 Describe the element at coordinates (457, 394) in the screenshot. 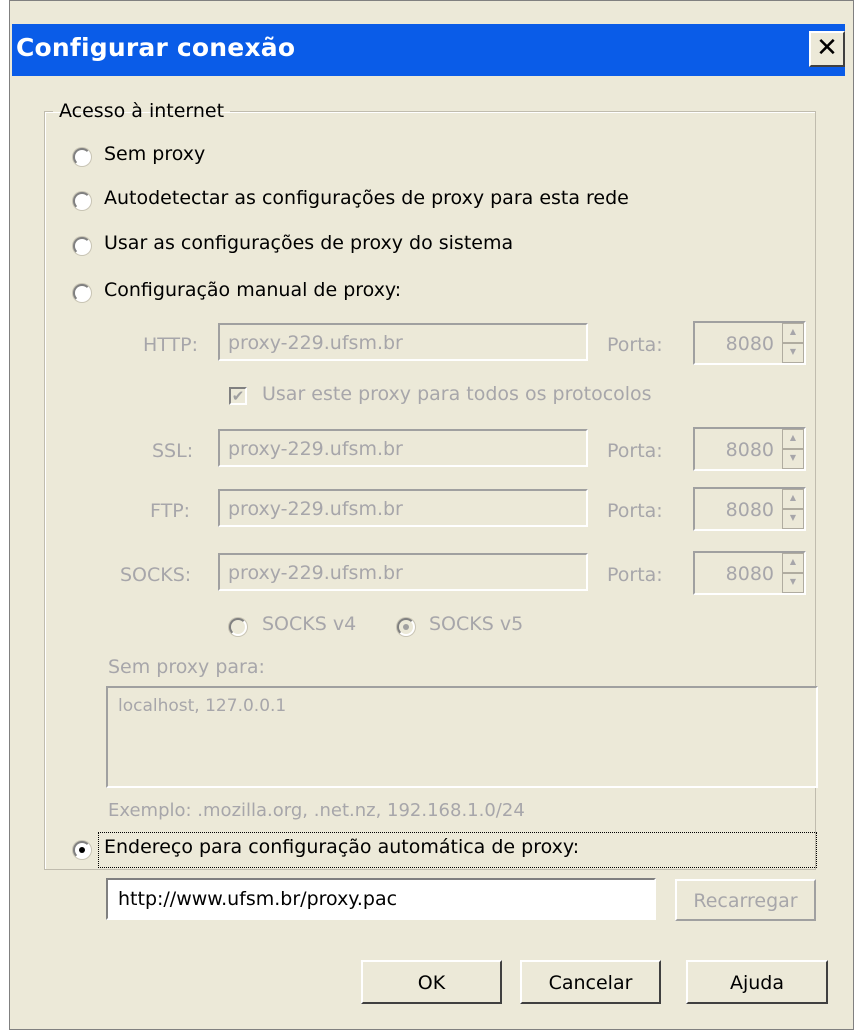

I see `use-for-all-label: Usar este proxy para todos os protocolos` at that location.